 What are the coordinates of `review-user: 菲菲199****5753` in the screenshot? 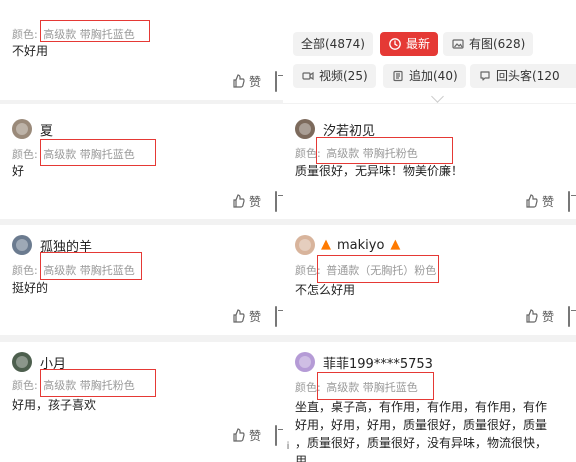 It's located at (364, 362).